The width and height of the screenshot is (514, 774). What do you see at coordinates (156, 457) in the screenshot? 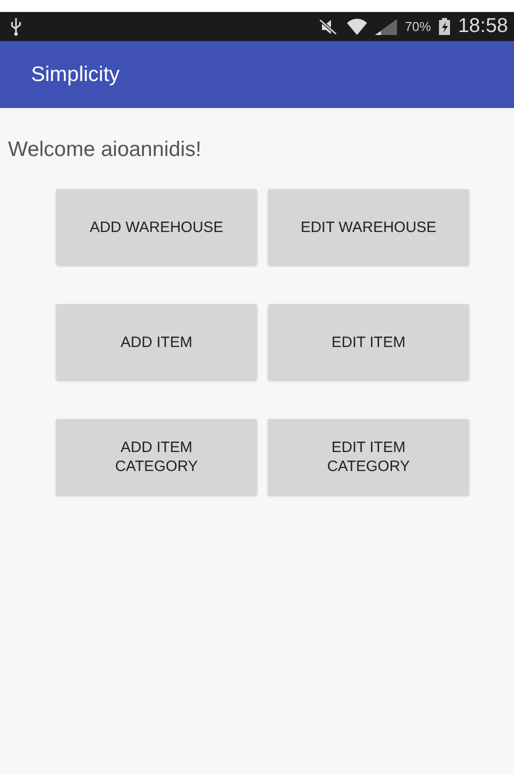
I see `action-button: ADD ITEM CATEGORY` at bounding box center [156, 457].